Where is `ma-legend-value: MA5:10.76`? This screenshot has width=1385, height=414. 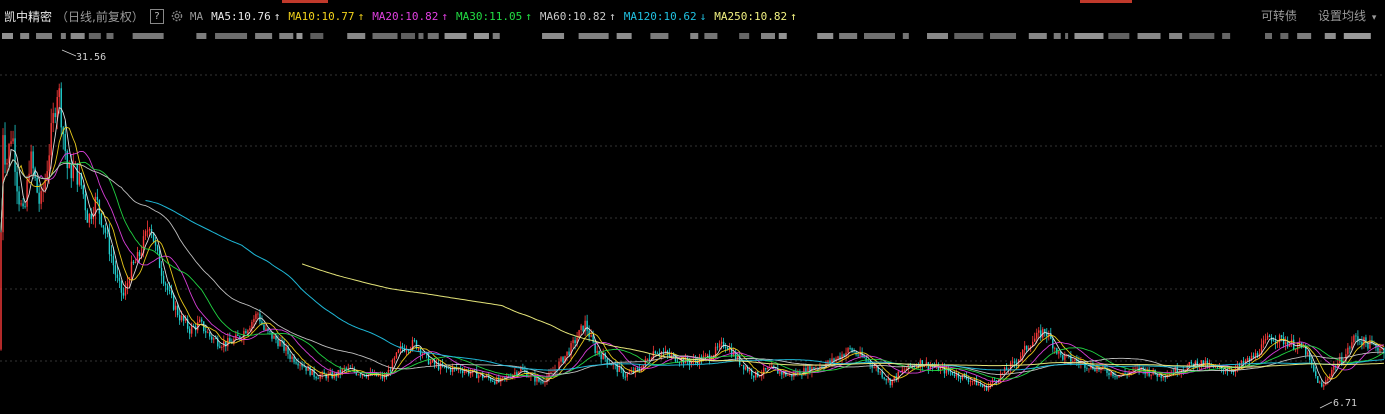
ma-legend-value: MA5:10.76 is located at coordinates (241, 16).